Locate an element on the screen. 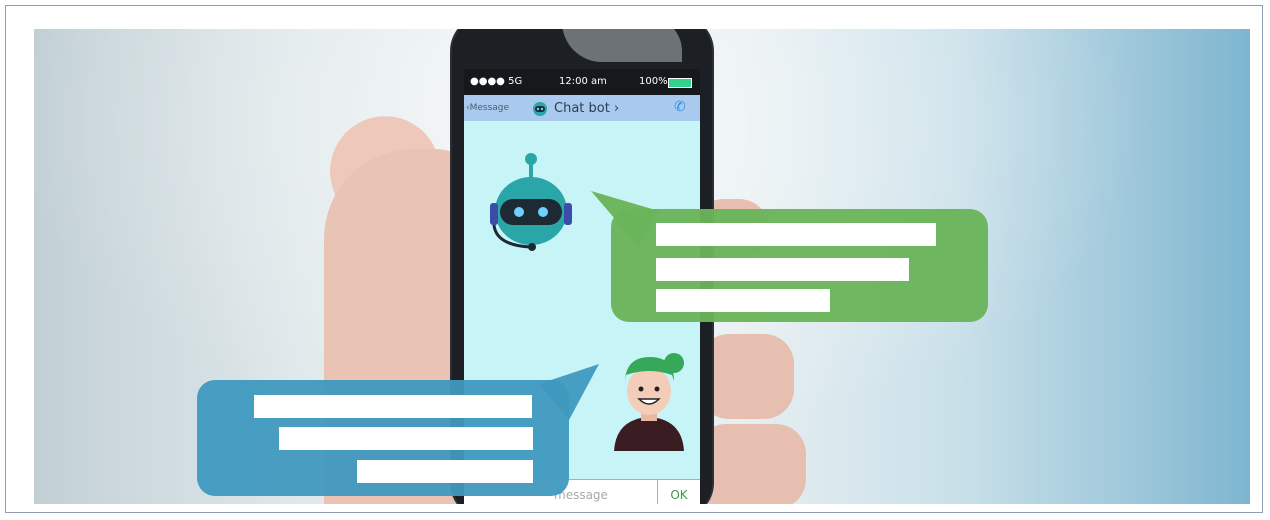 The image size is (1270, 520). status-bar: ●●●● 5G 12:00 am 100% is located at coordinates (582, 82).